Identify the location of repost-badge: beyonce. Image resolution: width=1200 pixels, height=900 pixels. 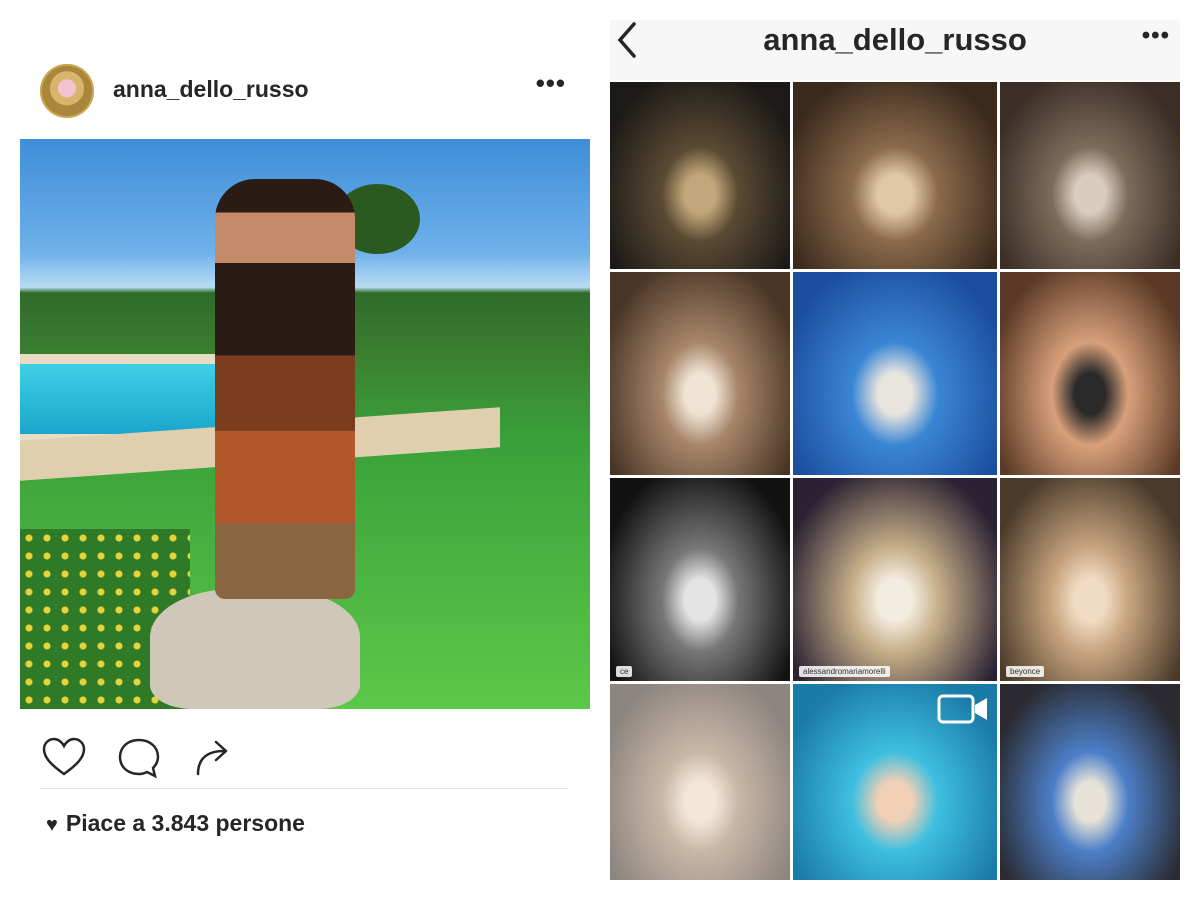
(1025, 671).